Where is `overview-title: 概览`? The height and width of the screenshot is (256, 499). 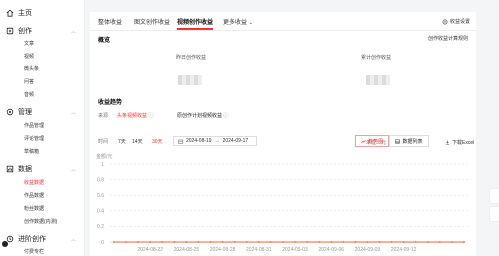
overview-title: 概览 is located at coordinates (104, 41).